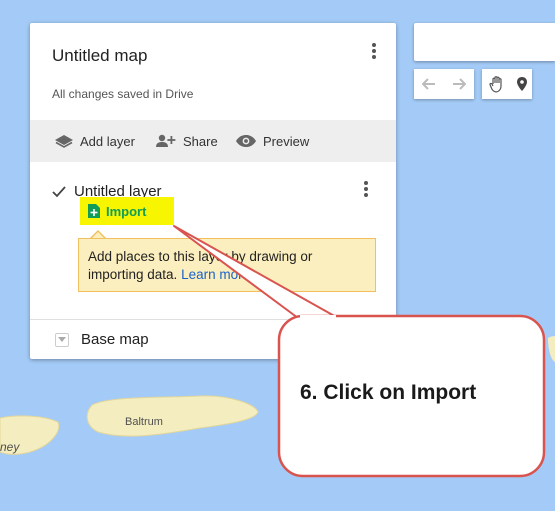 The image size is (555, 511). I want to click on callout-text: 6. Click on Import, so click(388, 392).